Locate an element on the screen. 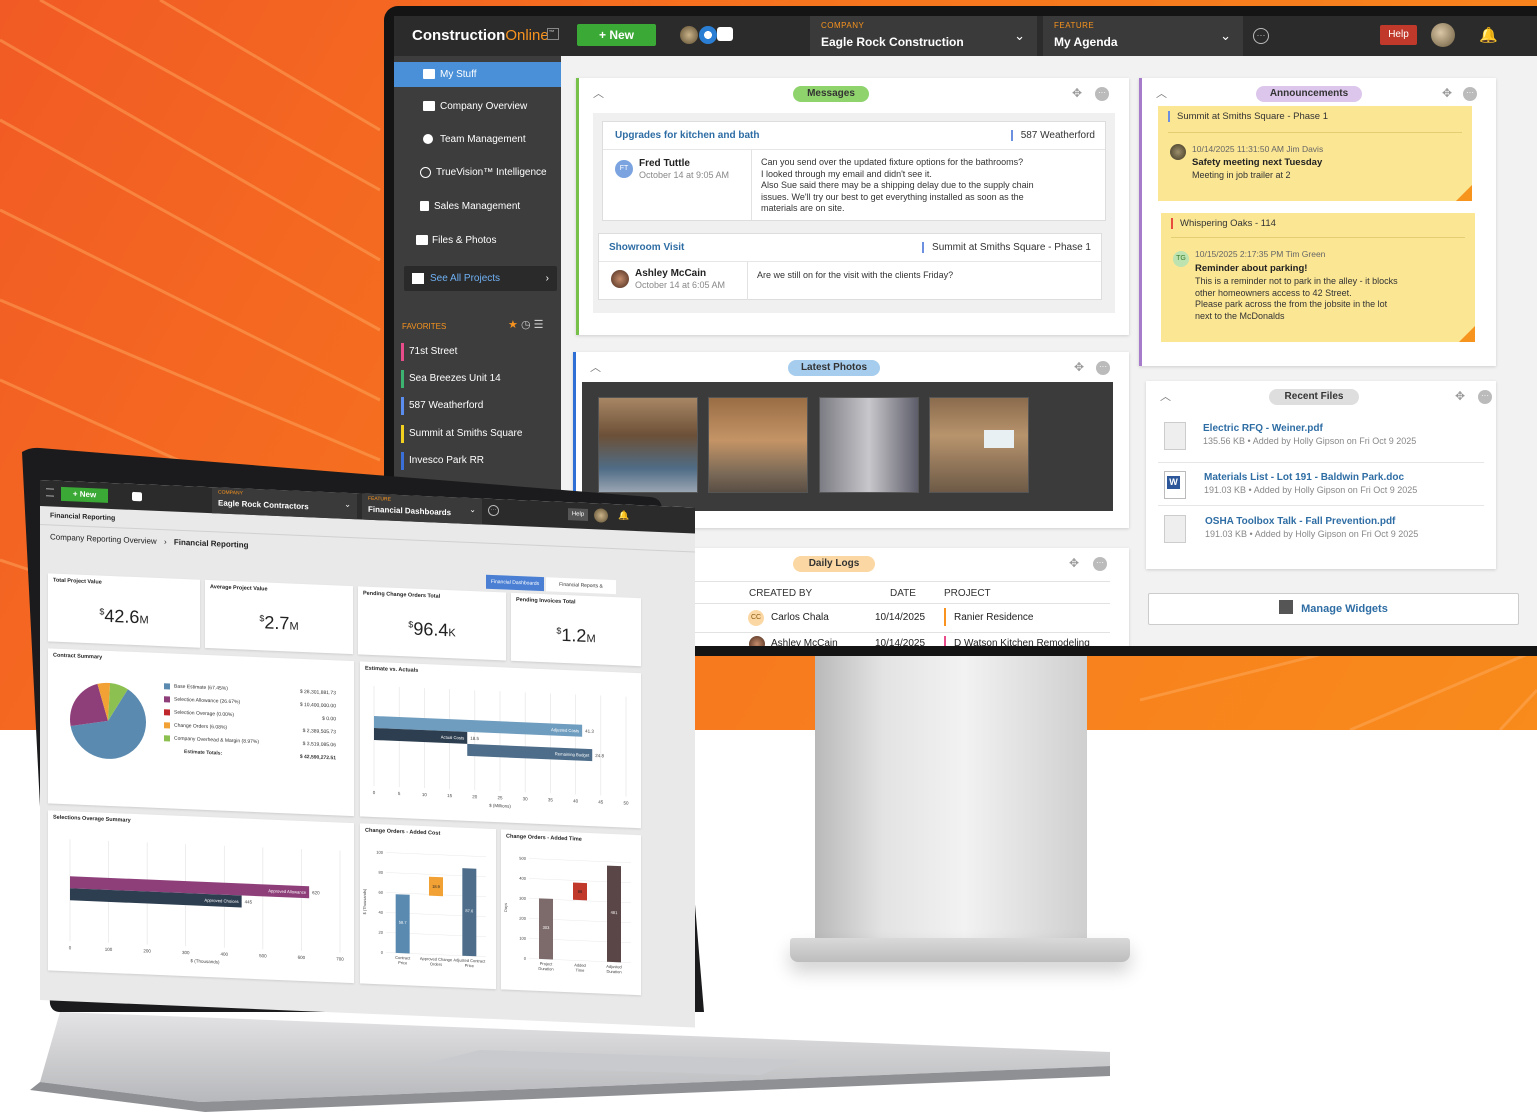 This screenshot has height=1117, width=1537. data-label: 445 is located at coordinates (249, 901).